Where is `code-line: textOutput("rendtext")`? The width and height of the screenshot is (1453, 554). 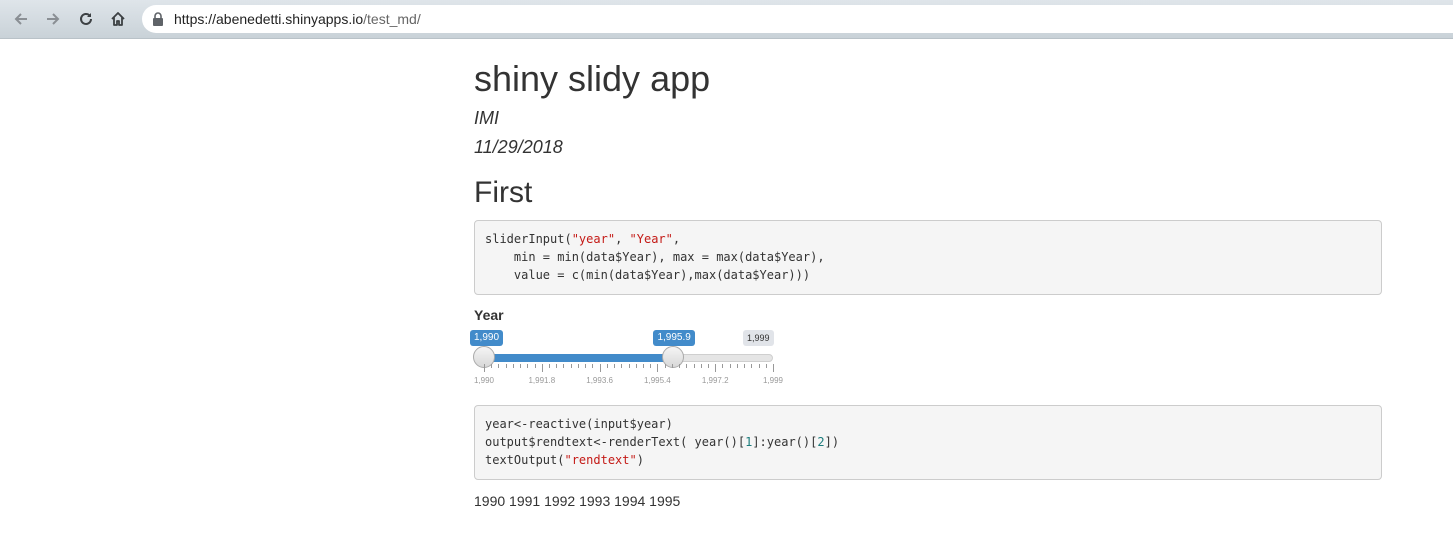 code-line: textOutput("rendtext") is located at coordinates (933, 460).